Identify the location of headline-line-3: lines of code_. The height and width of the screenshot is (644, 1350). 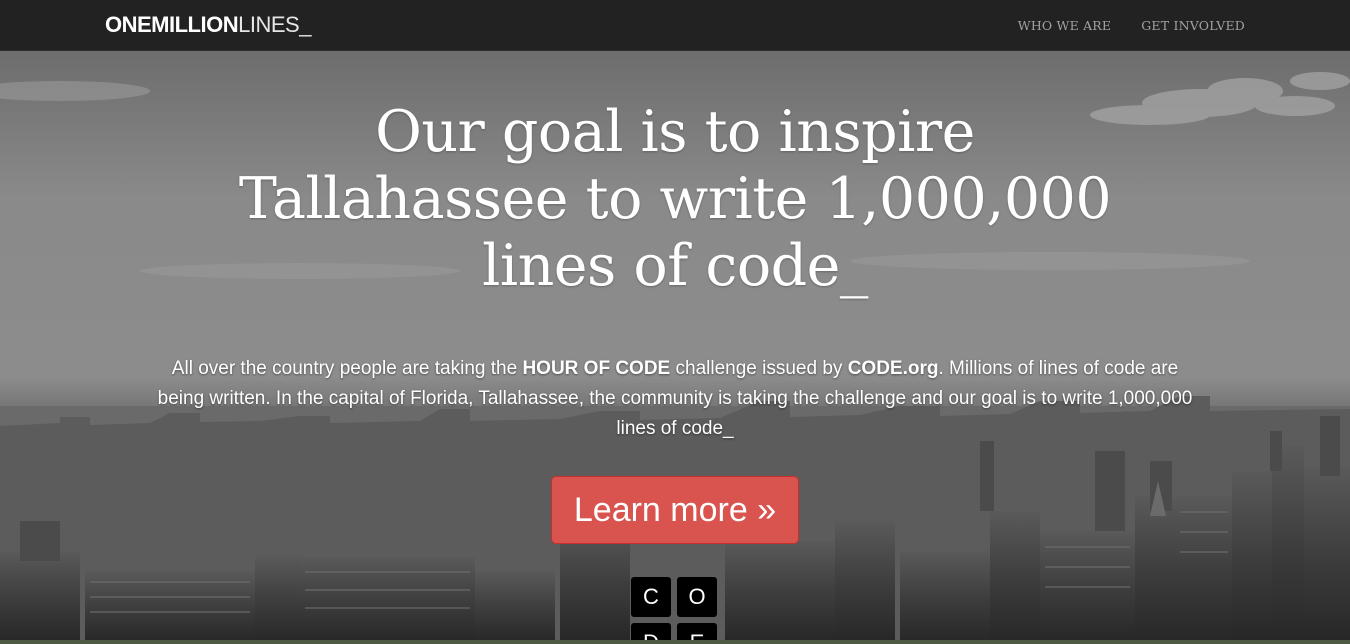
(675, 266).